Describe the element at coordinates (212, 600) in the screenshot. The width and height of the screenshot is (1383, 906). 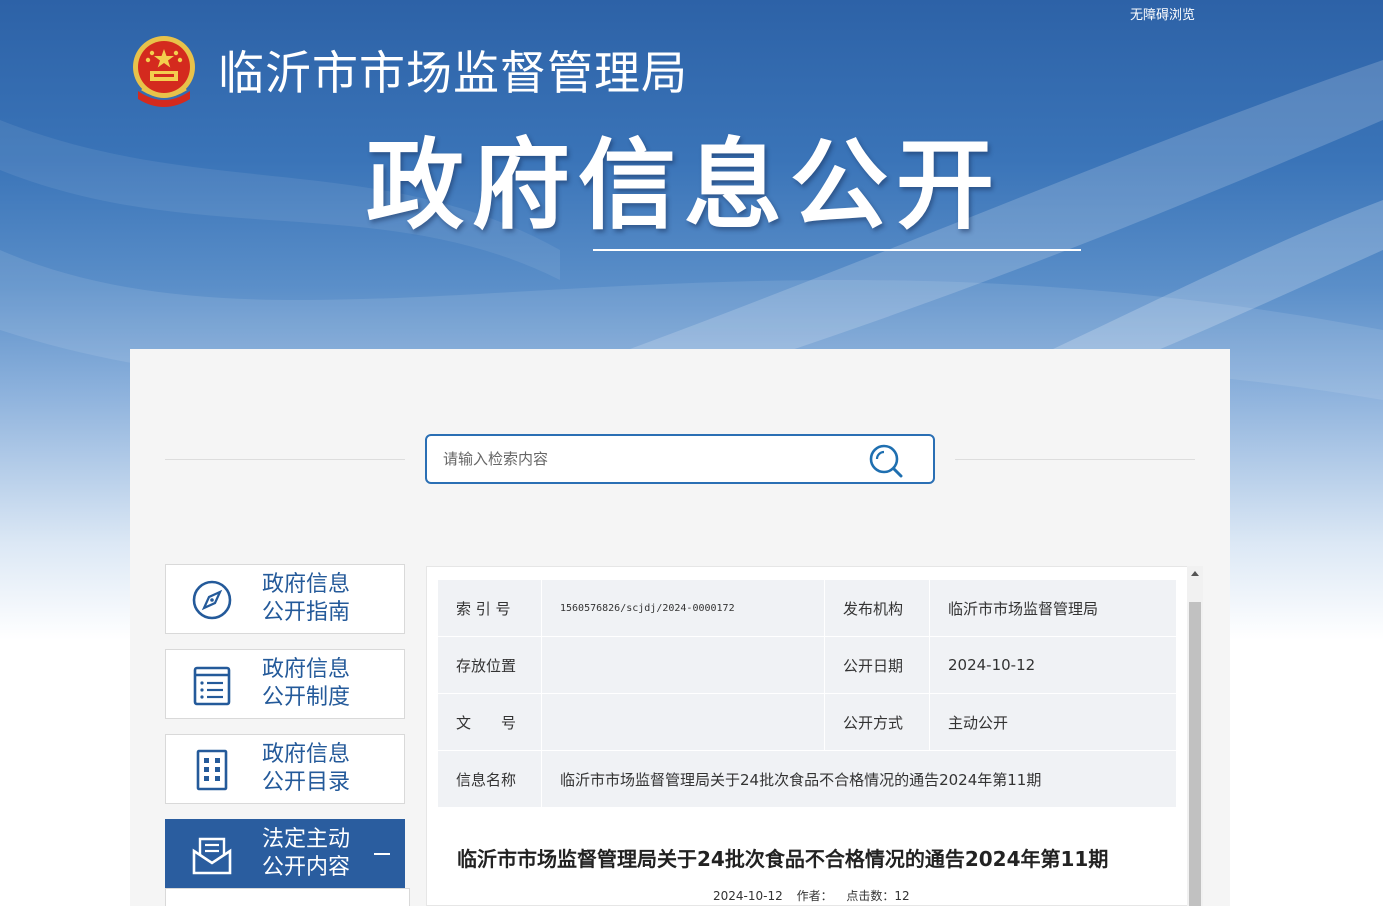
I see `compass-icon` at that location.